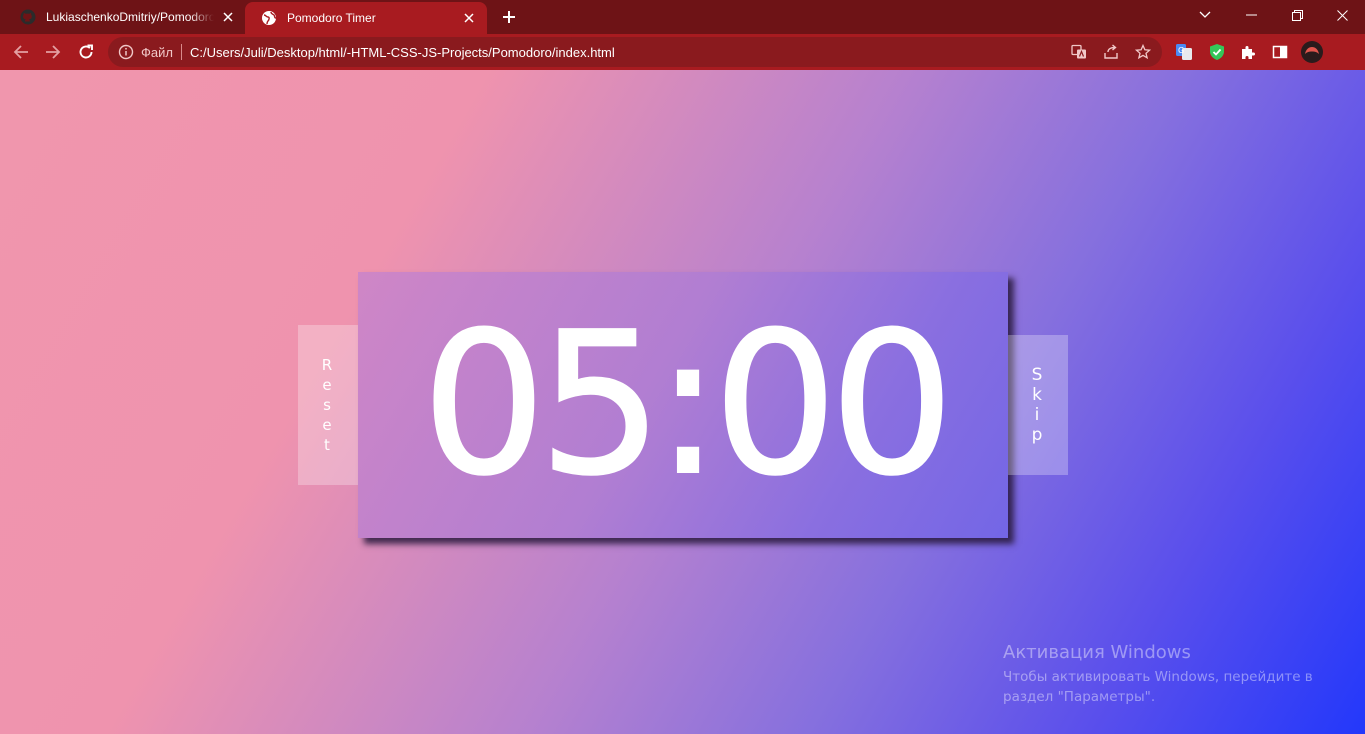 This screenshot has height=734, width=1365. I want to click on skip-letter: i, so click(1038, 415).